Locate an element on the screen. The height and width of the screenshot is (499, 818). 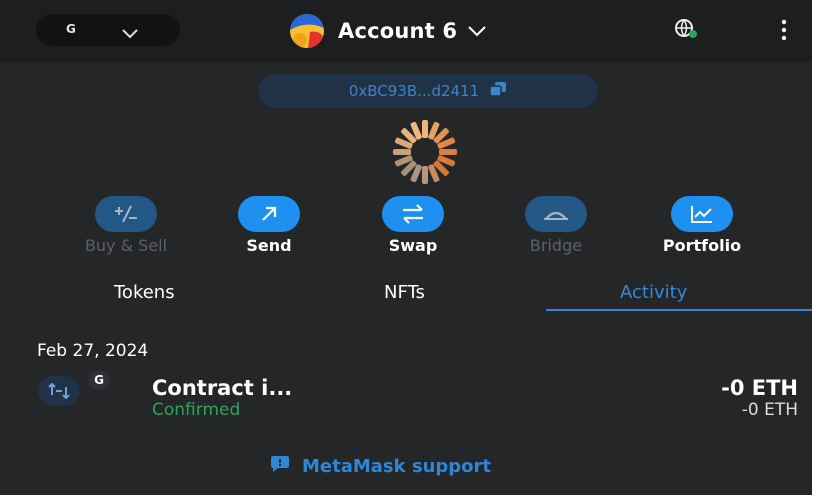
account-picker: Account 6 is located at coordinates (388, 31).